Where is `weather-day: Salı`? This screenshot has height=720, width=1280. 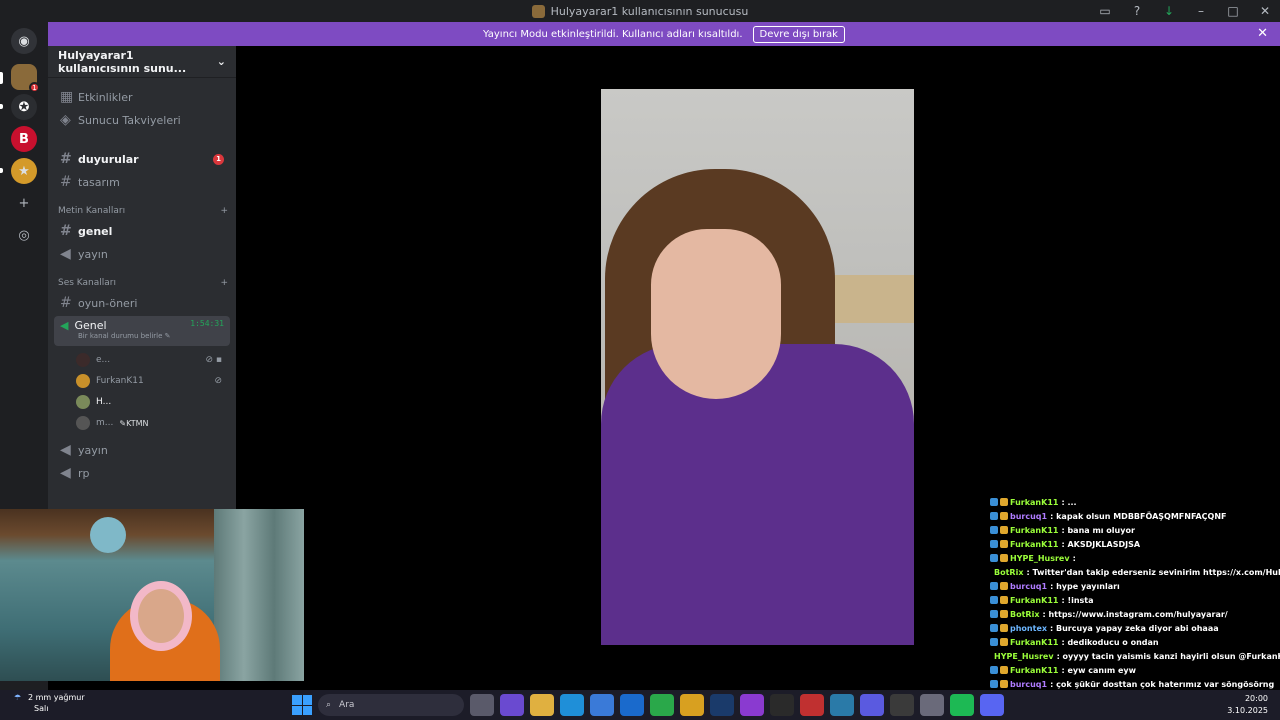
weather-day: Salı is located at coordinates (41, 708).